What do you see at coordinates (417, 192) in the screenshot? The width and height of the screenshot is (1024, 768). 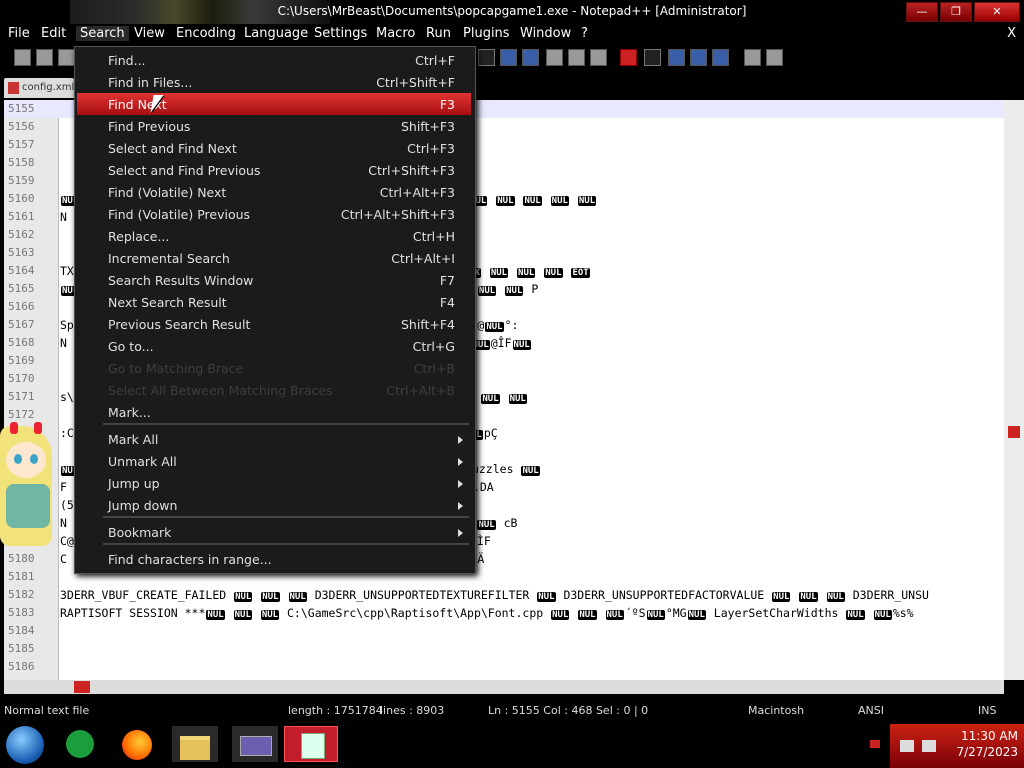 I see `menu-item-shortcut: Ctrl+Alt+F3` at bounding box center [417, 192].